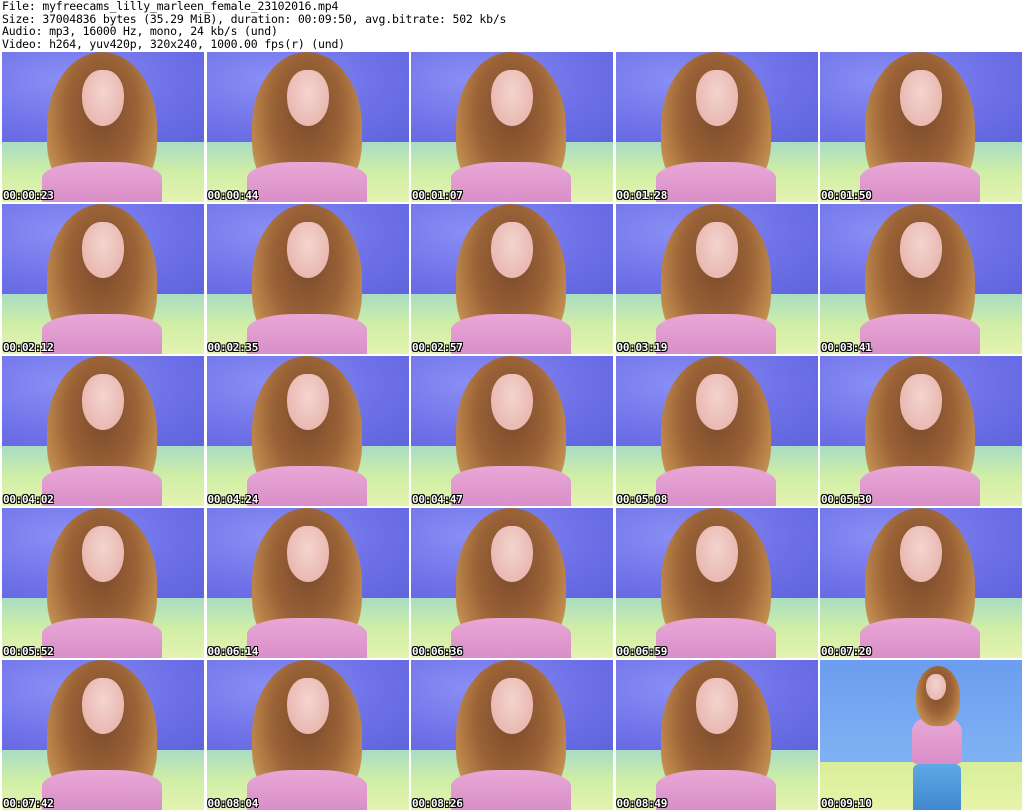 The height and width of the screenshot is (811, 1024). I want to click on thumbnail-frame: 00:05:30, so click(921, 431).